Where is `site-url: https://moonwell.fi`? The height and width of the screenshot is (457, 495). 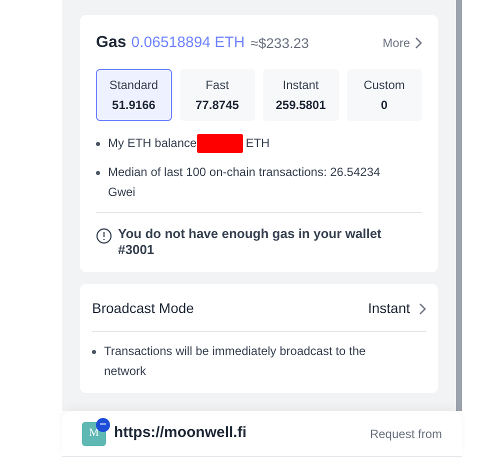 site-url: https://moonwell.fi is located at coordinates (180, 433).